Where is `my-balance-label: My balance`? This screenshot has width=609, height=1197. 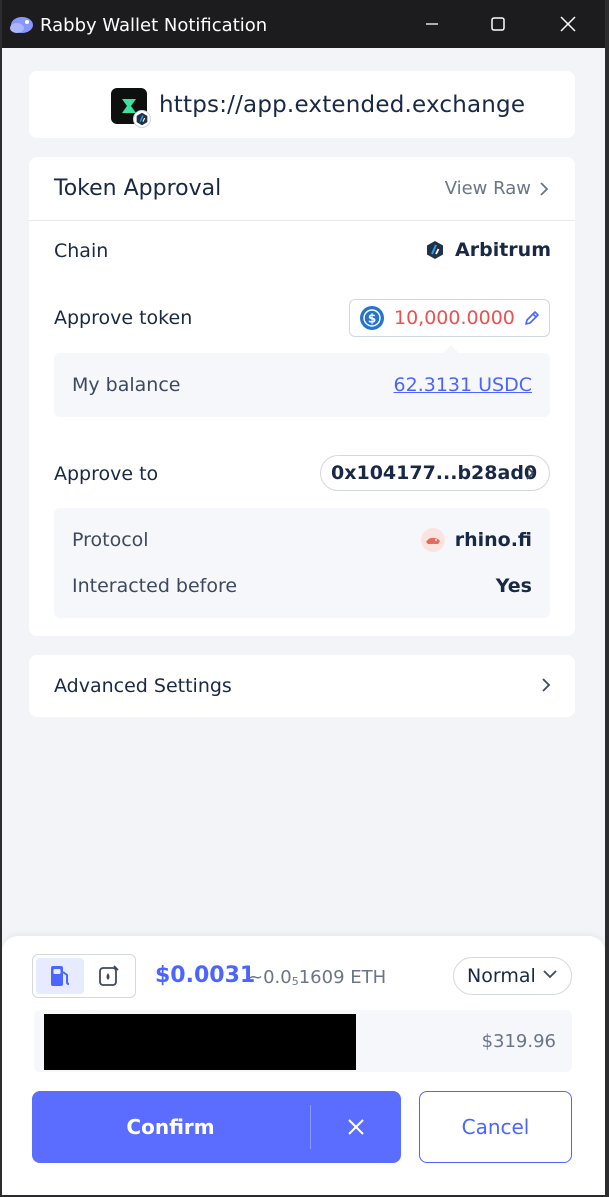
my-balance-label: My balance is located at coordinates (126, 385).